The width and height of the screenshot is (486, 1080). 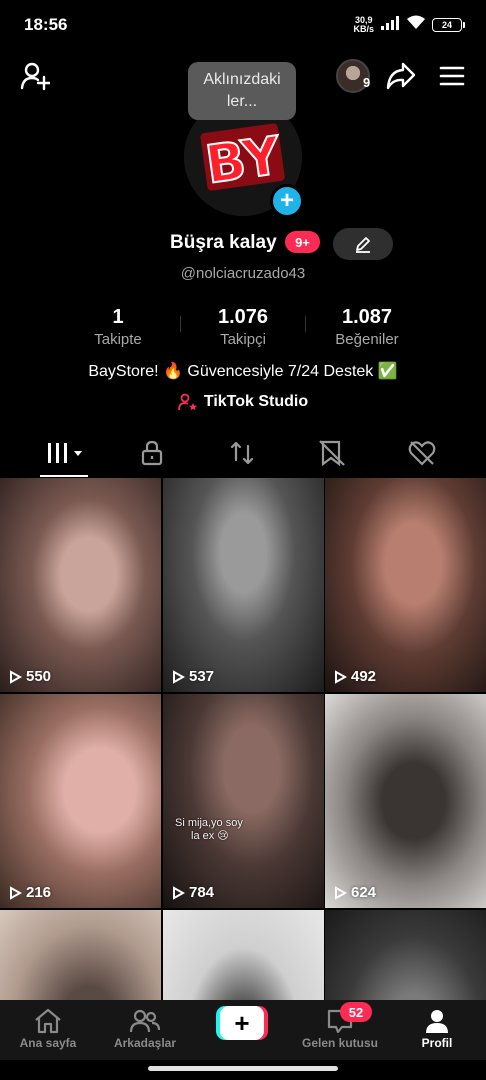 I want to click on video-views: 216, so click(x=29, y=892).